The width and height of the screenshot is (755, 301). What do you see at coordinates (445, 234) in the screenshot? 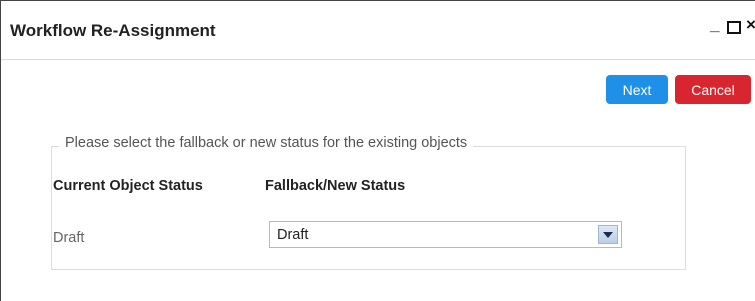
I see `fallback-status-dropdown: Draft` at bounding box center [445, 234].